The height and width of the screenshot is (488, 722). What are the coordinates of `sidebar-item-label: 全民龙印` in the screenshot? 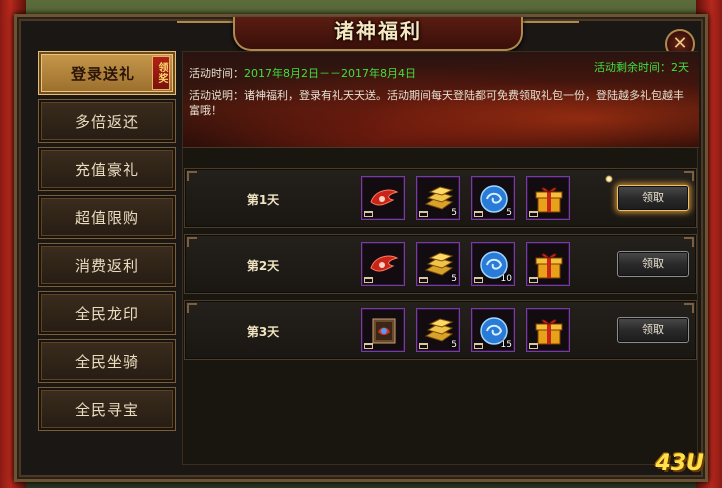 It's located at (106, 313).